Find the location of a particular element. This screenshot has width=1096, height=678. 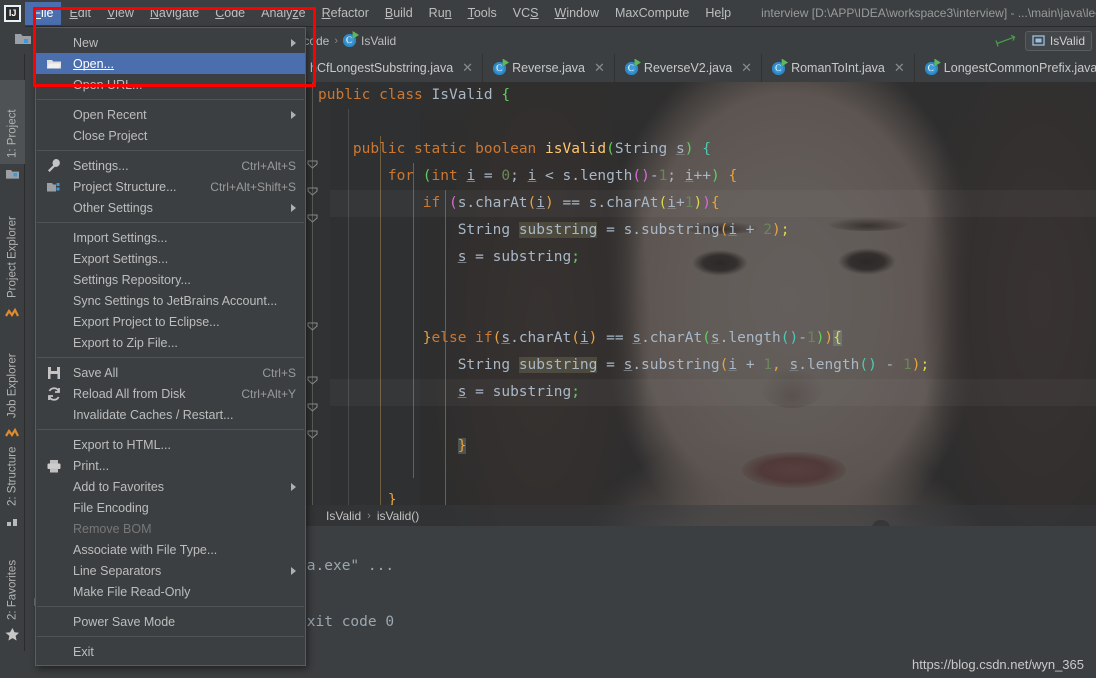

breadcrumb-class: IsValid is located at coordinates (343, 516).